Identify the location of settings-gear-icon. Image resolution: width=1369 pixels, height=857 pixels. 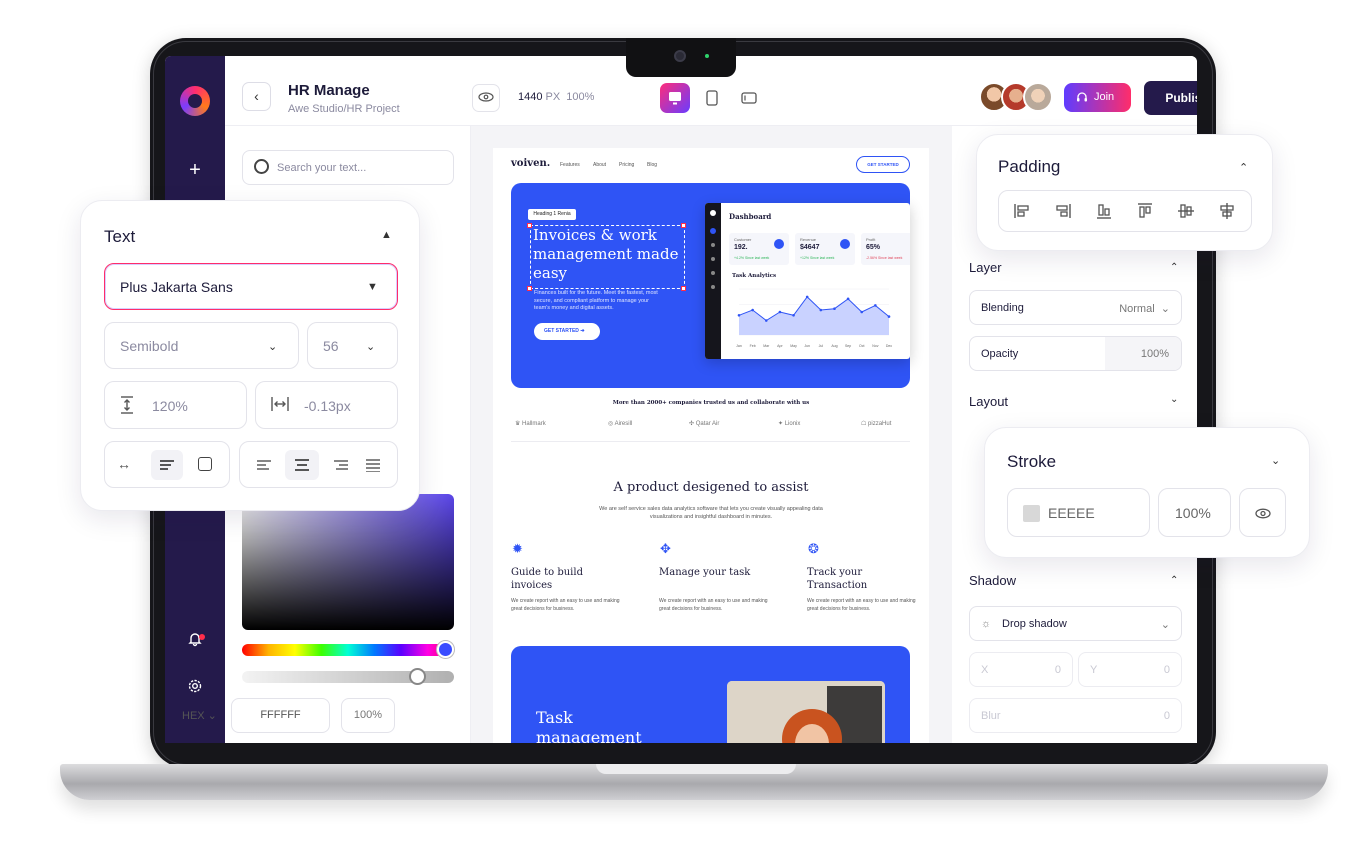
(195, 688).